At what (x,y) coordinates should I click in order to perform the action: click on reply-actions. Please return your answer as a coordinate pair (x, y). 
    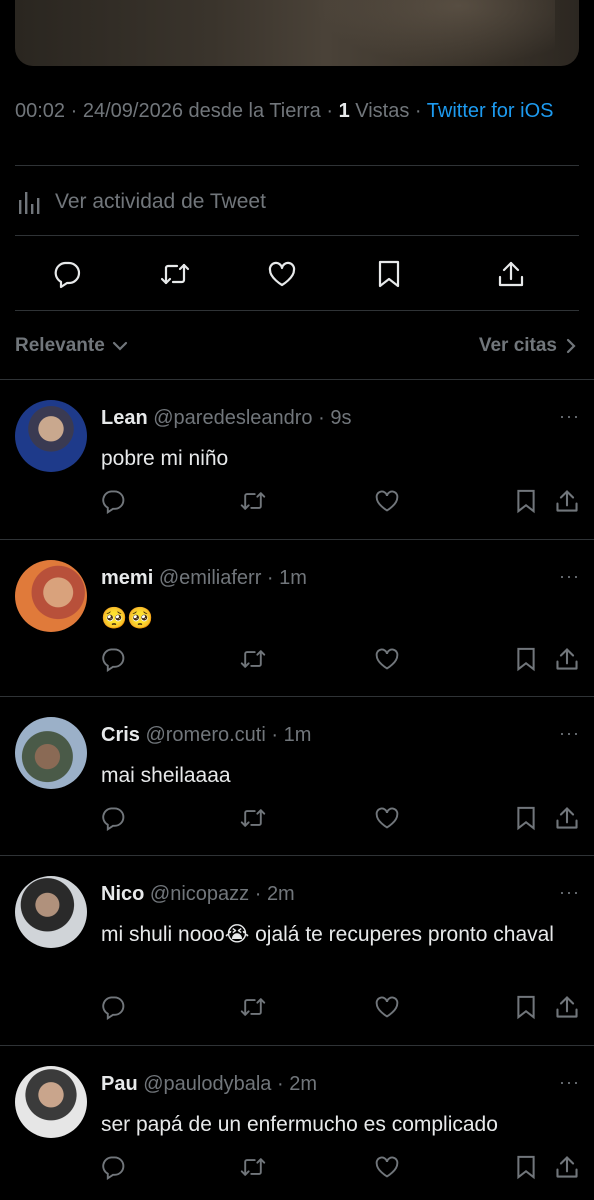
    Looking at the image, I should click on (297, 503).